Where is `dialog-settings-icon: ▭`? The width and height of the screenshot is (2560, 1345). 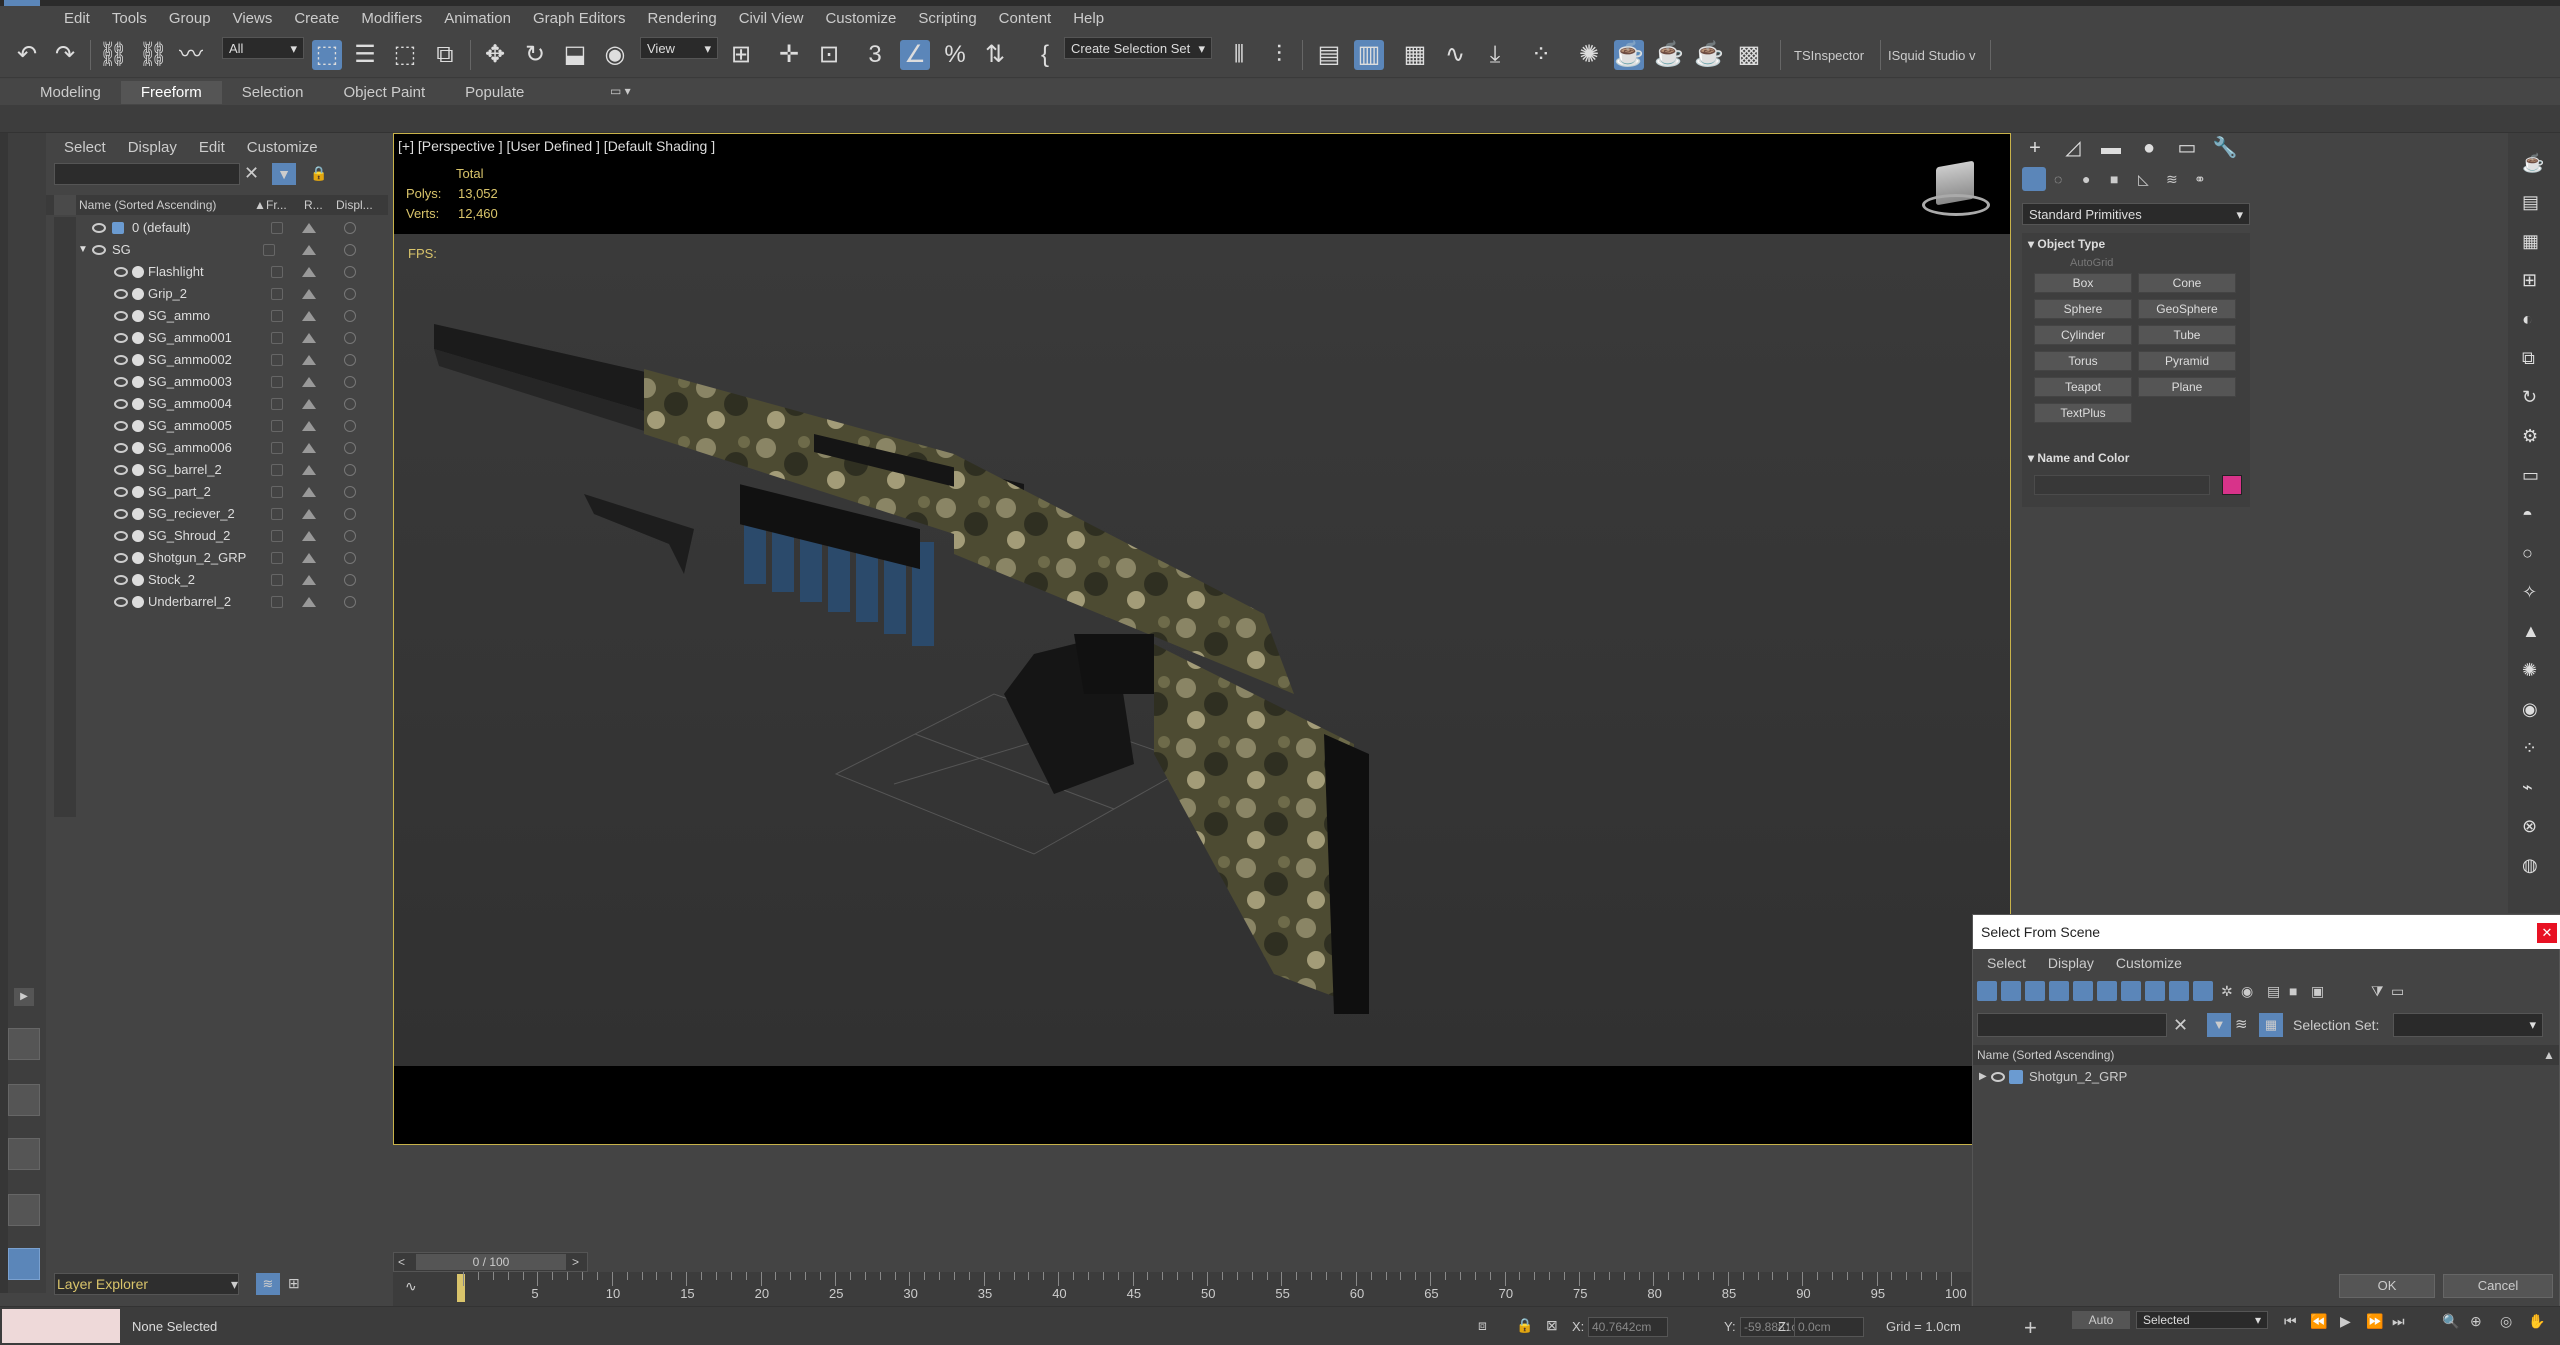 dialog-settings-icon: ▭ is located at coordinates (2397, 991).